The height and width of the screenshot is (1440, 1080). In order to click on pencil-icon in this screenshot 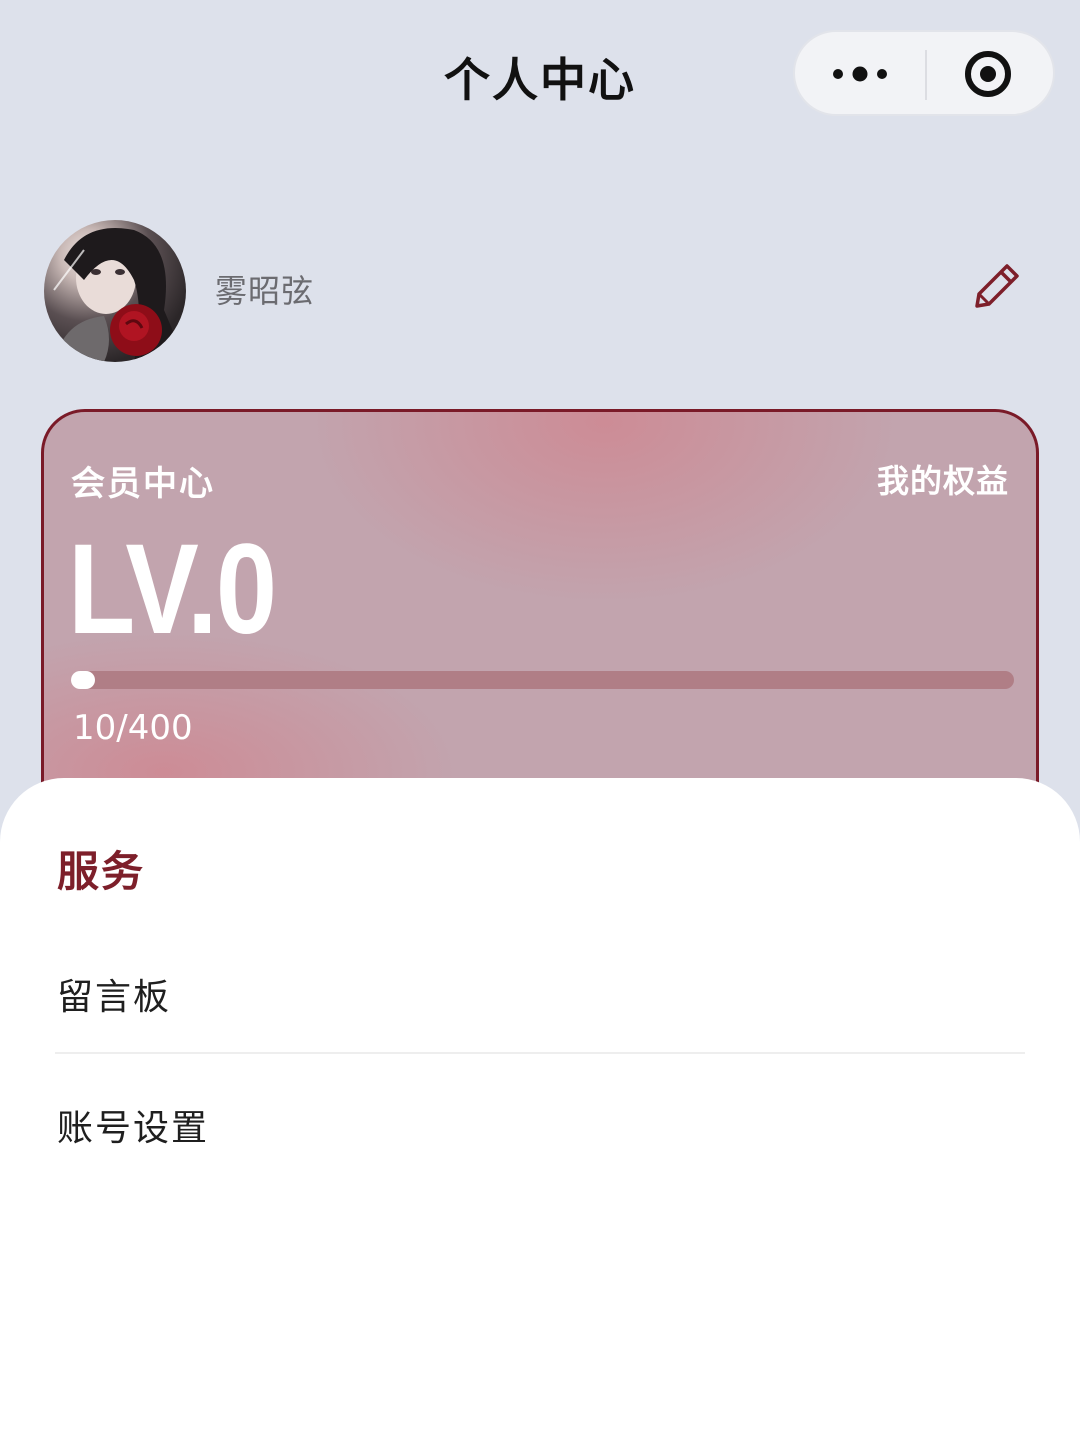, I will do `click(997, 286)`.